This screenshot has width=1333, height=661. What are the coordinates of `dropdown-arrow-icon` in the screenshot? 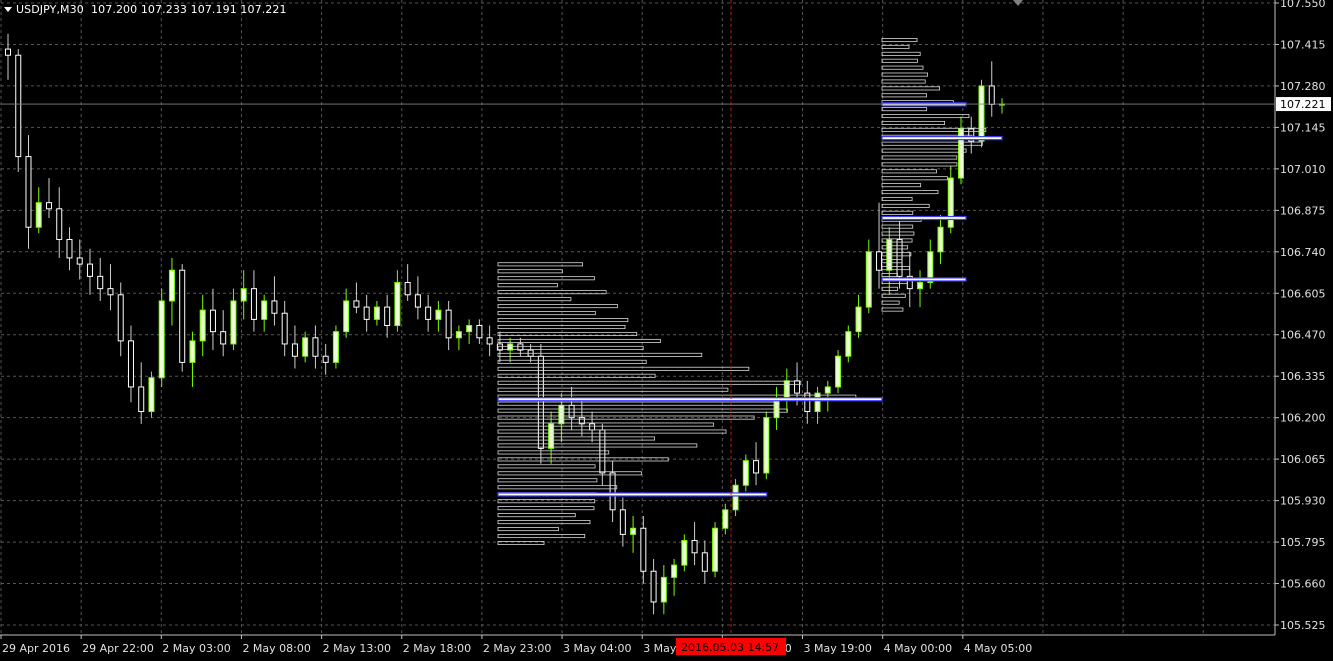 It's located at (8, 9).